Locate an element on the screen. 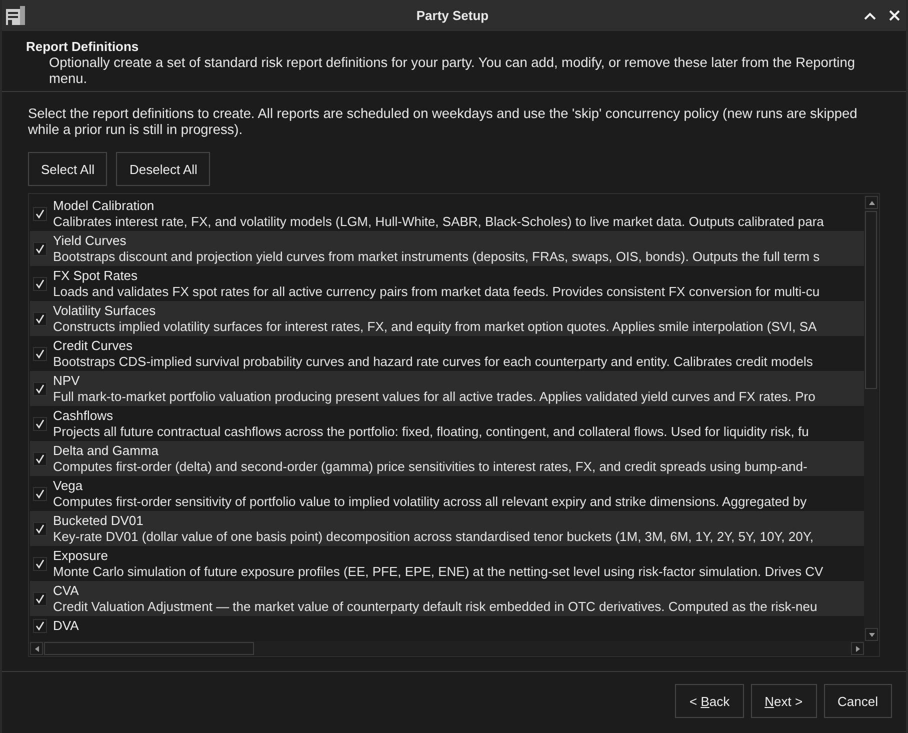  report-row: Cashflows Projects all future contractual cashflows across the portfolio: fixed, floating, contingent, and collateral flows. Used for liquidity risk, fu is located at coordinates (447, 423).